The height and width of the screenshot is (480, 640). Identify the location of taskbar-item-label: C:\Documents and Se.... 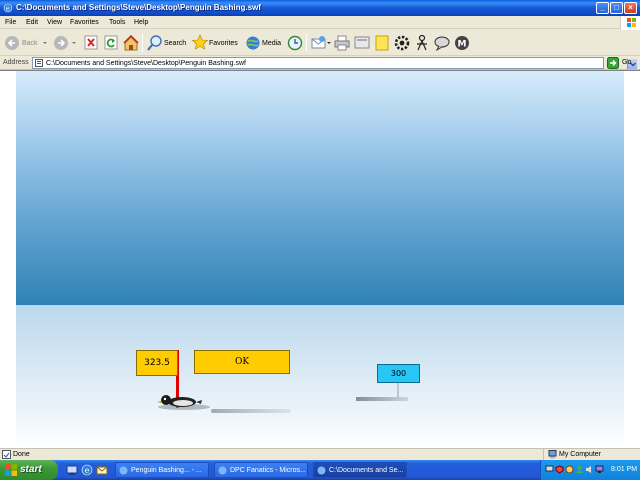
(366, 470).